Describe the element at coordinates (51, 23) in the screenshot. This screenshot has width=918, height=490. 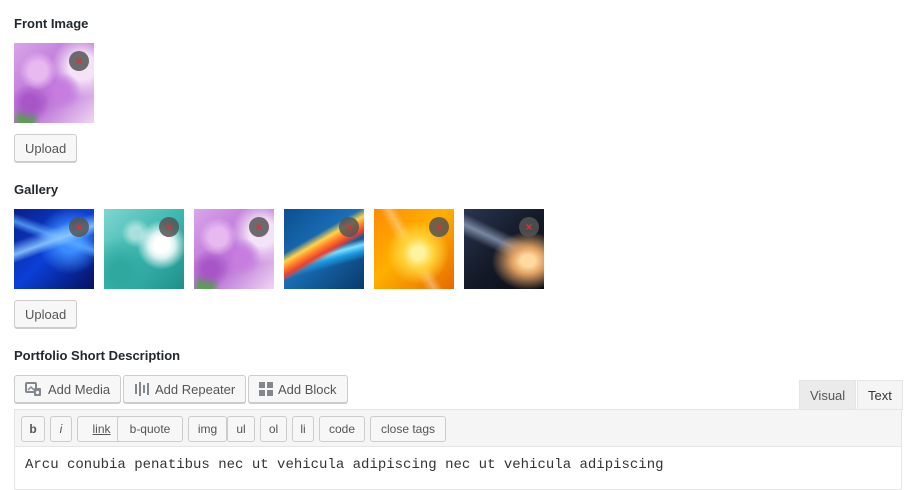
I see `front-image-label: Front Image` at that location.